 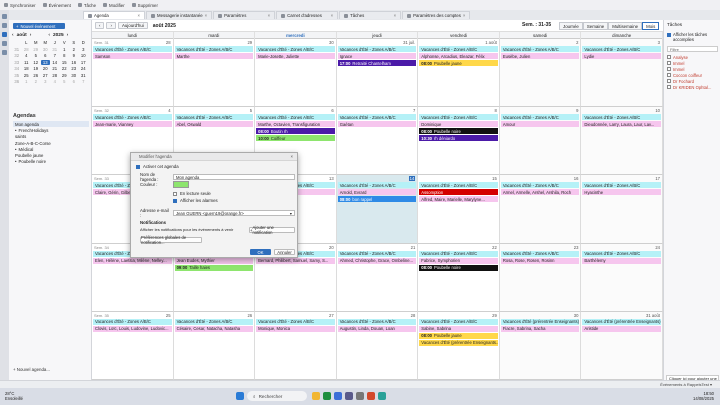 I want to click on media-icon, so click(x=371, y=396).